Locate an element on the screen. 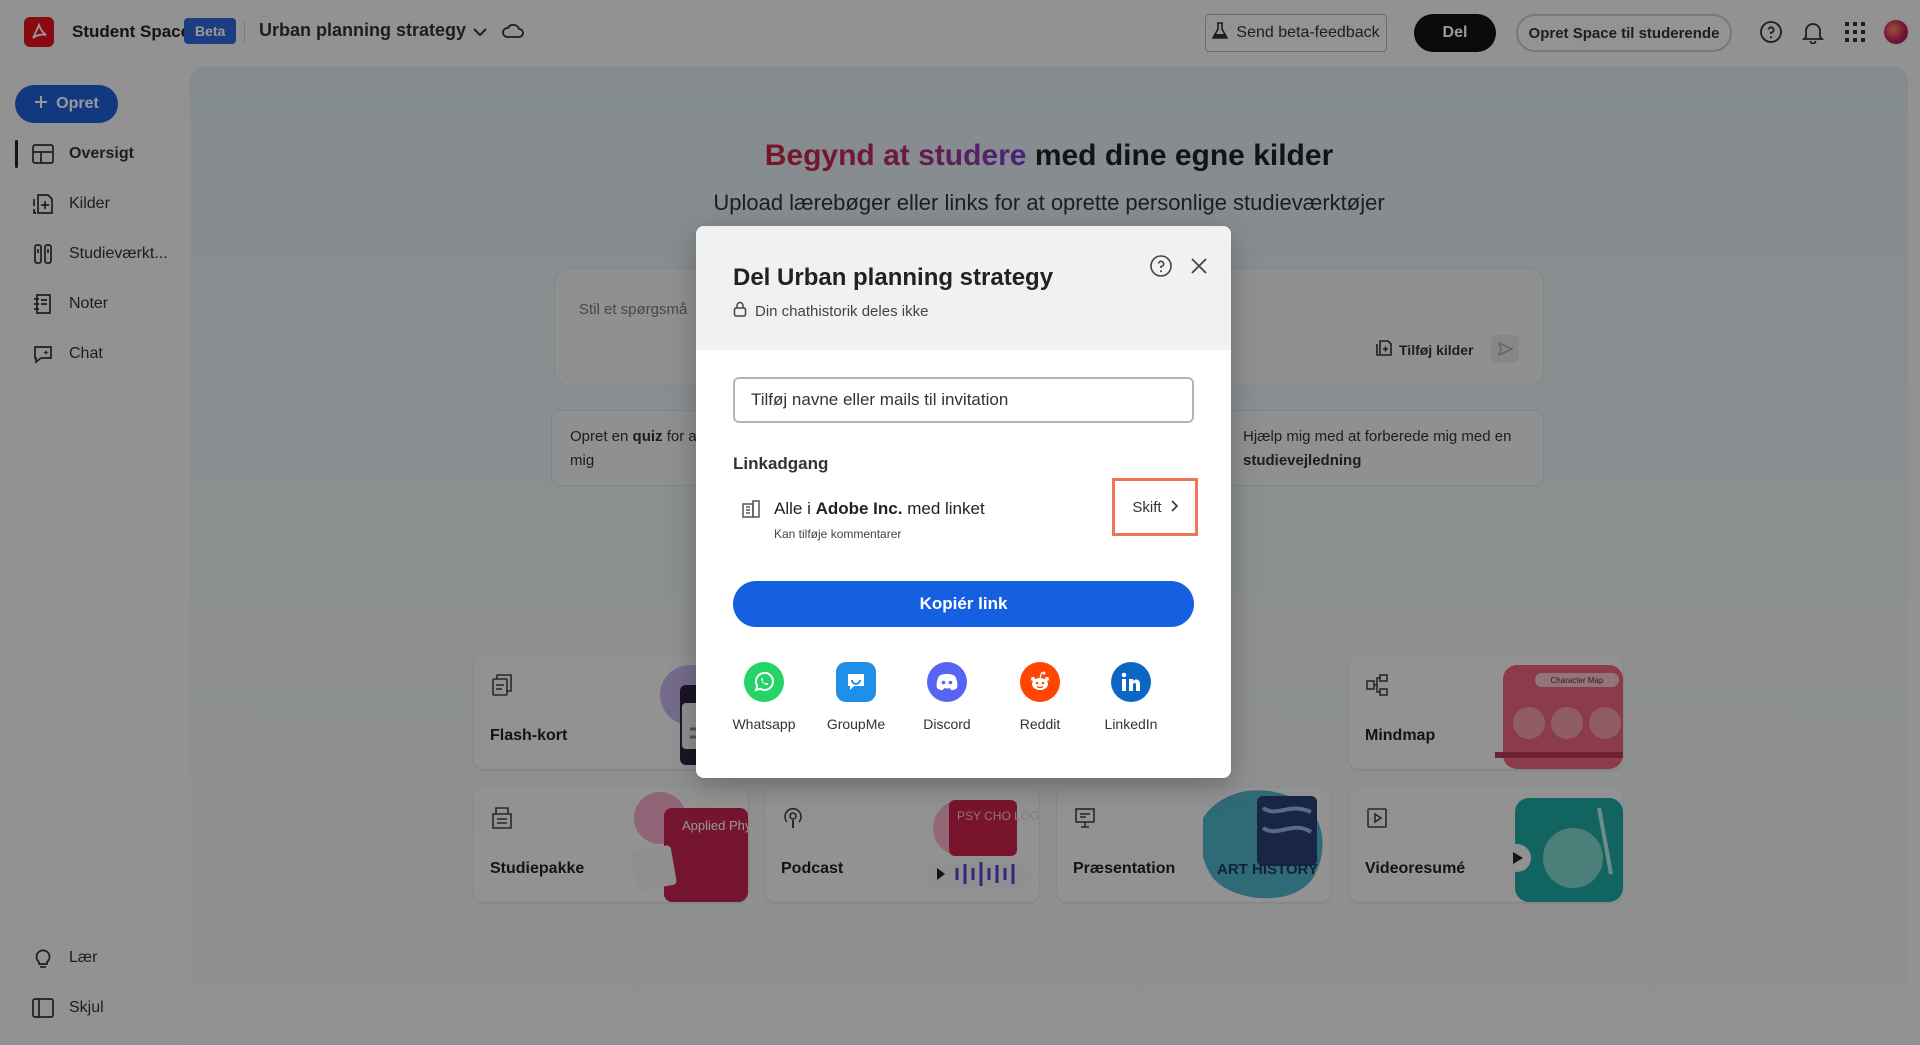  privacy-note: Din chathistorik deles ikke is located at coordinates (830, 311).